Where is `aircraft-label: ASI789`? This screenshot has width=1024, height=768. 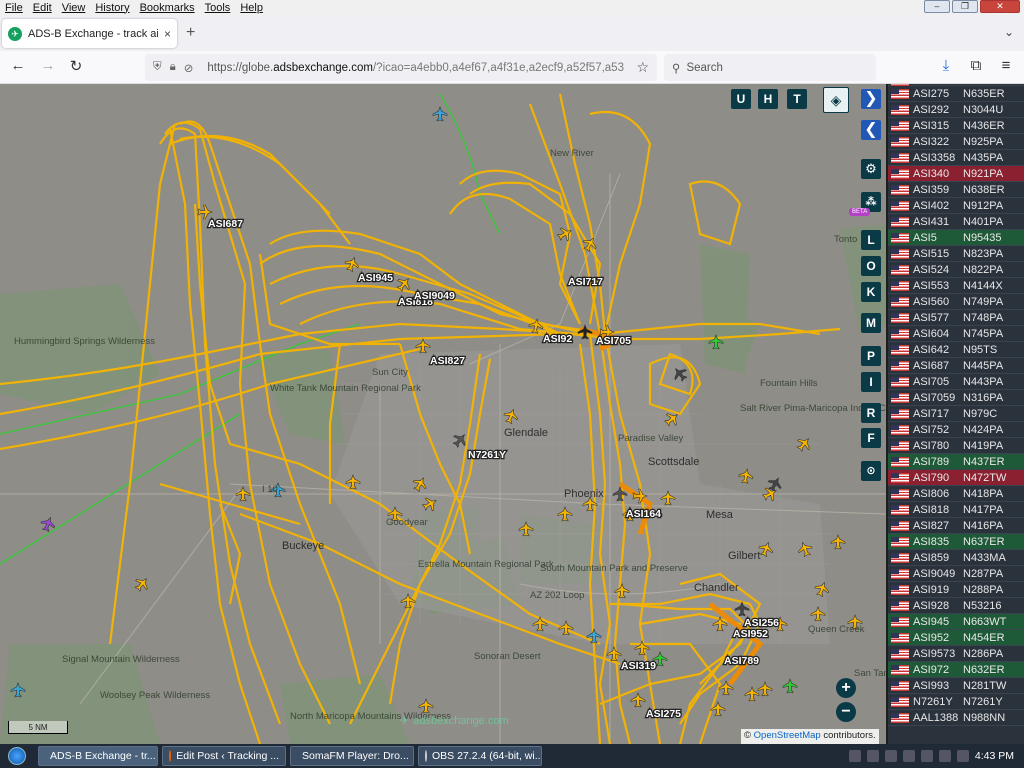 aircraft-label: ASI789 is located at coordinates (742, 661).